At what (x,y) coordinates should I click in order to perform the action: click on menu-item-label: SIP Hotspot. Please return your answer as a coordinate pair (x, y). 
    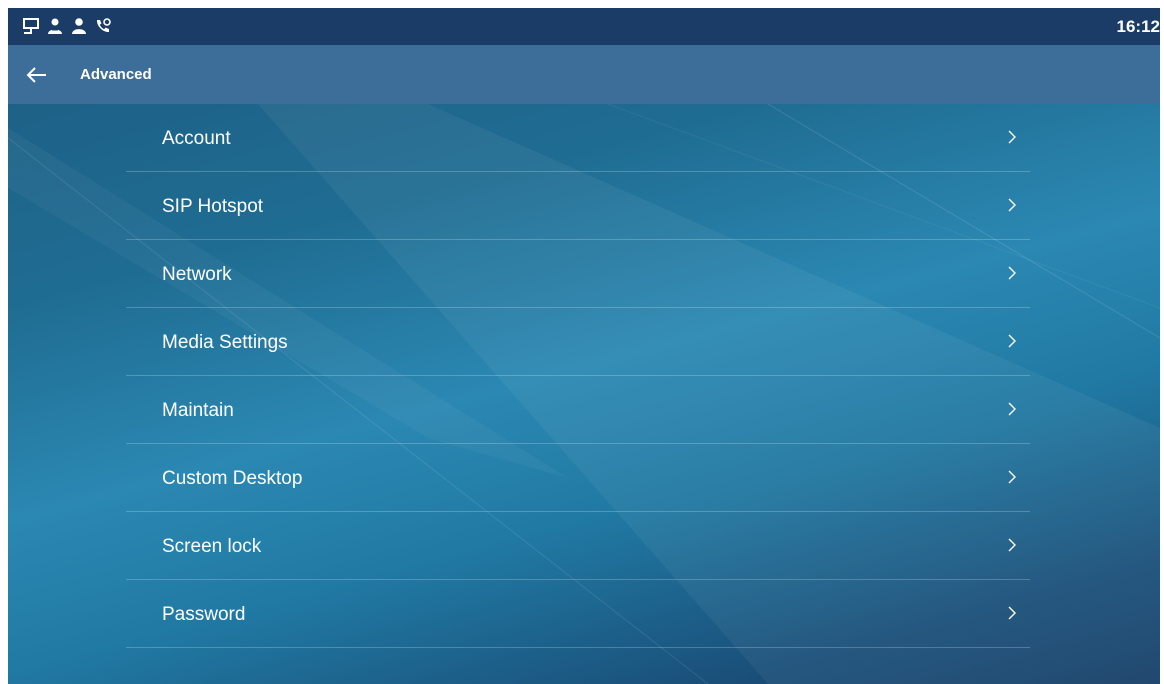
    Looking at the image, I should click on (213, 206).